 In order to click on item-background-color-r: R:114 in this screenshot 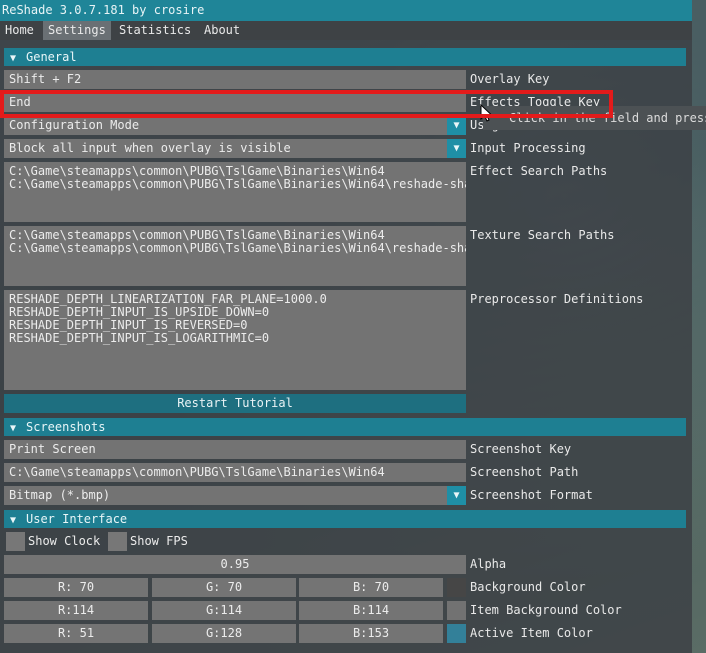, I will do `click(76, 610)`.